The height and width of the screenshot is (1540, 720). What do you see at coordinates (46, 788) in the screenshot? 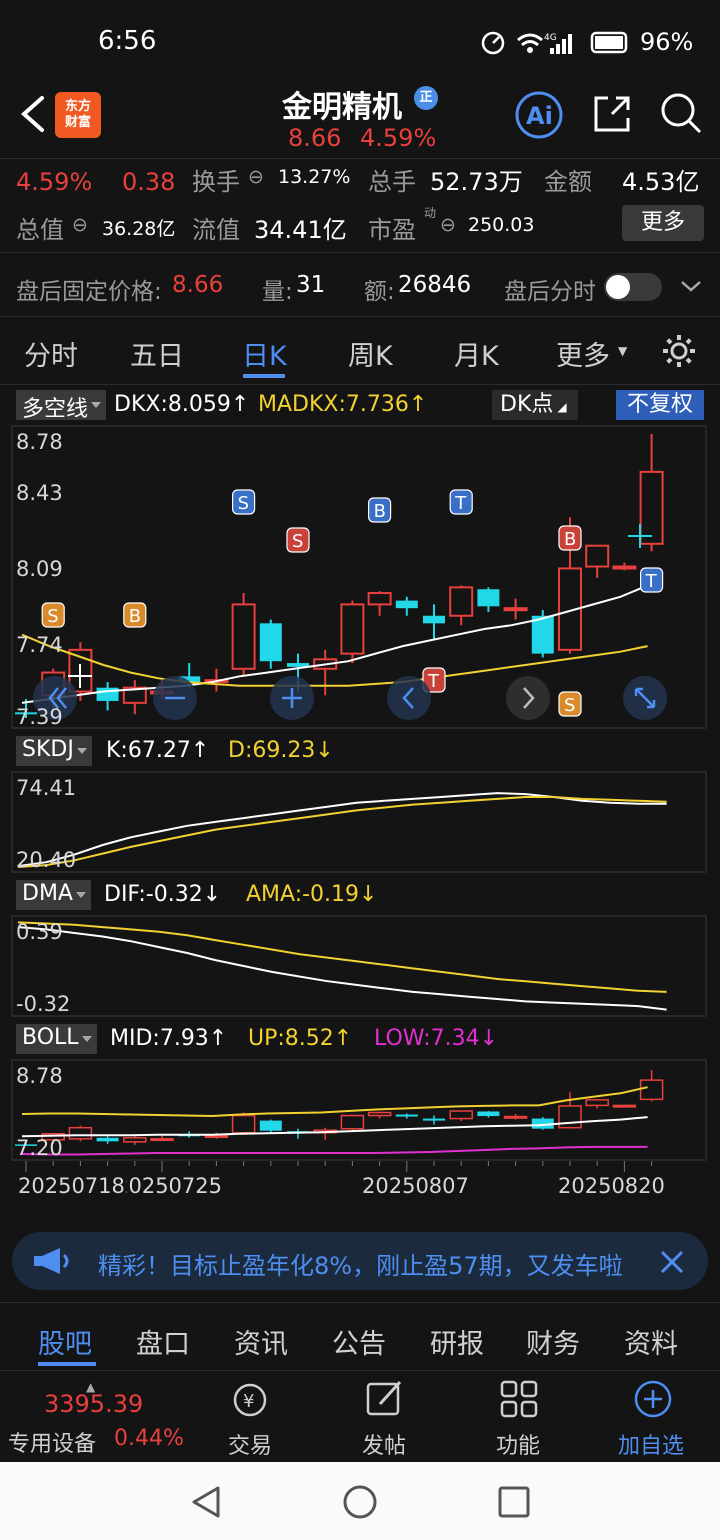
I see `skdj-y-label-top: 74.41` at bounding box center [46, 788].